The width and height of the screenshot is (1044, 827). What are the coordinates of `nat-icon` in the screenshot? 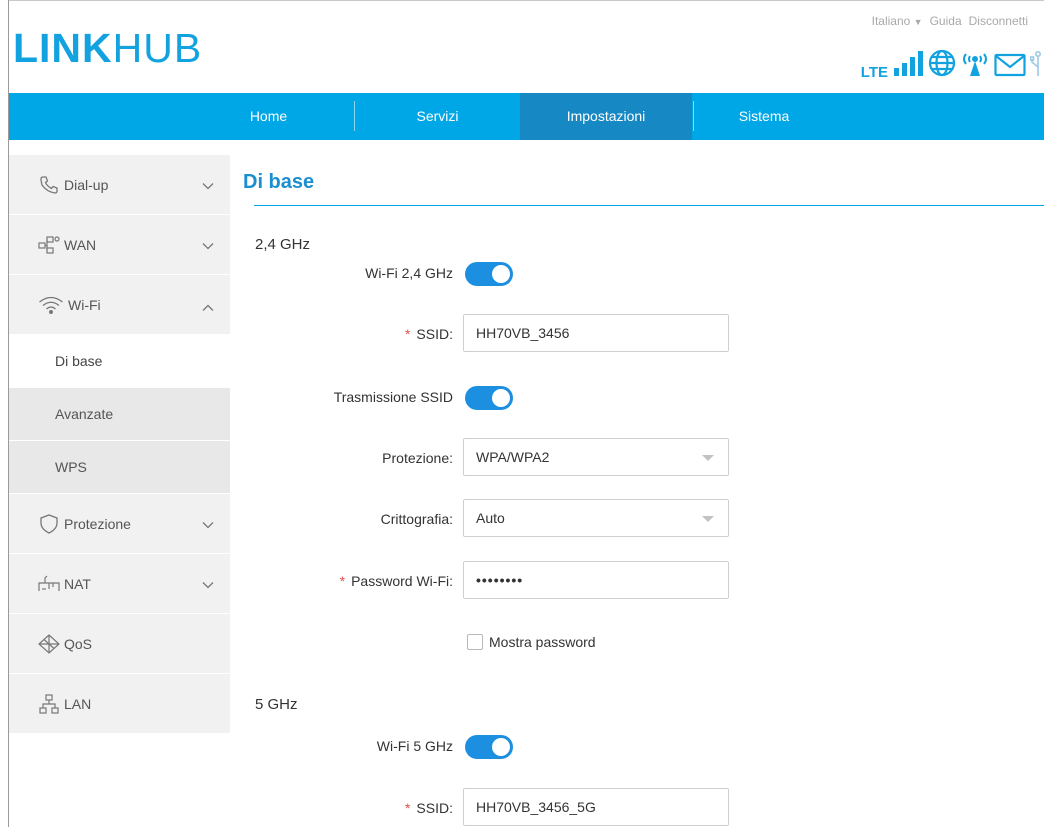 It's located at (49, 584).